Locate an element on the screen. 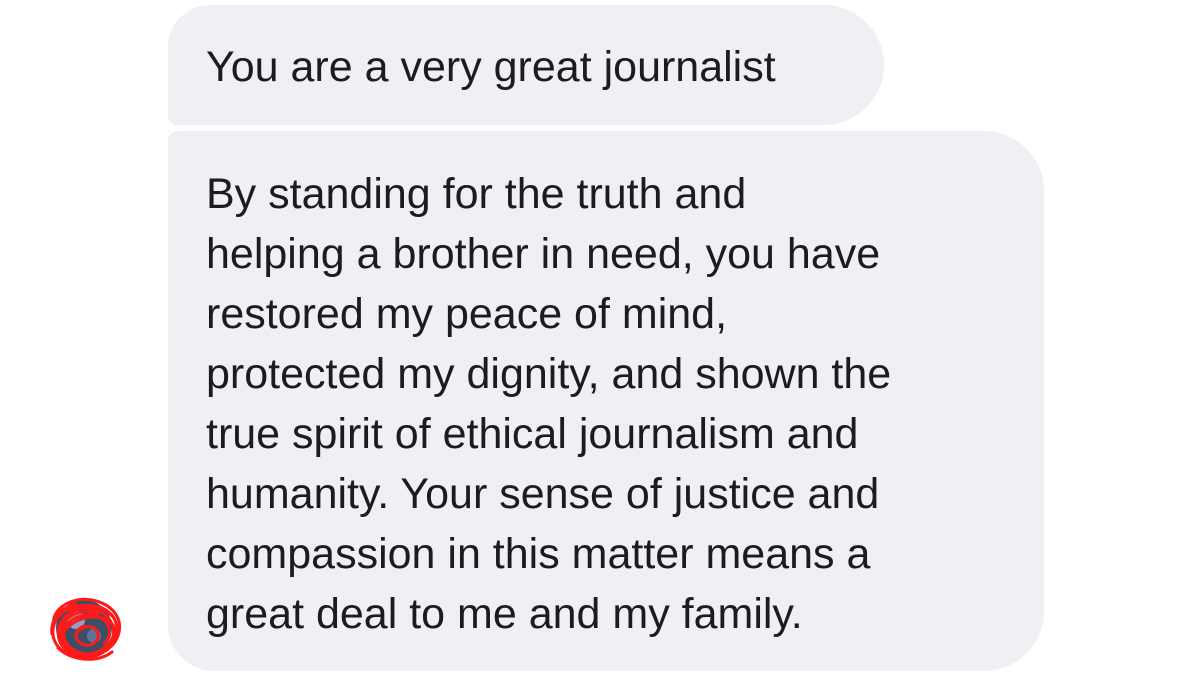 This screenshot has height=690, width=1179. avatar-redacted-icon is located at coordinates (85, 629).